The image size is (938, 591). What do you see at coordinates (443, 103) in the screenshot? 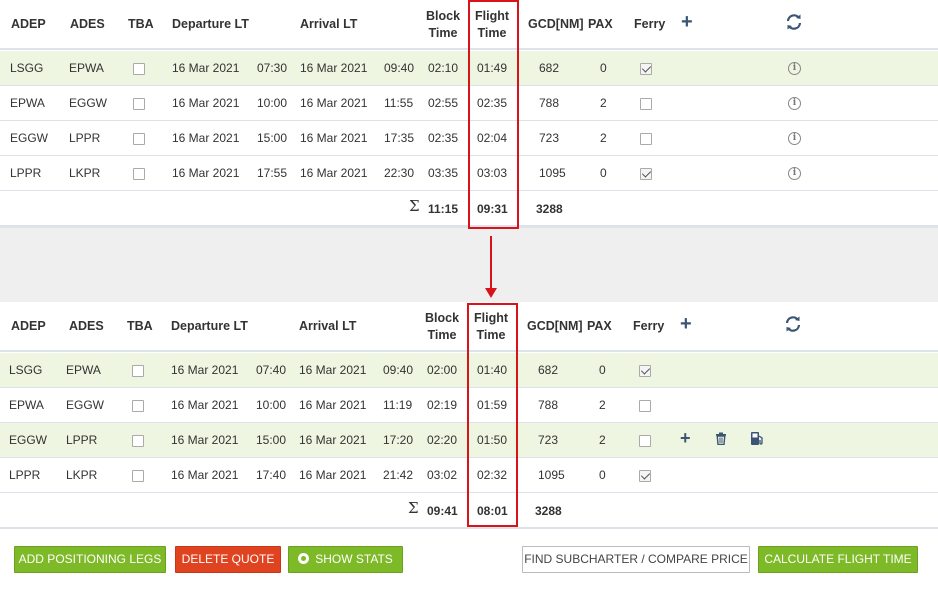
I see `block-time-cell: 02:55` at bounding box center [443, 103].